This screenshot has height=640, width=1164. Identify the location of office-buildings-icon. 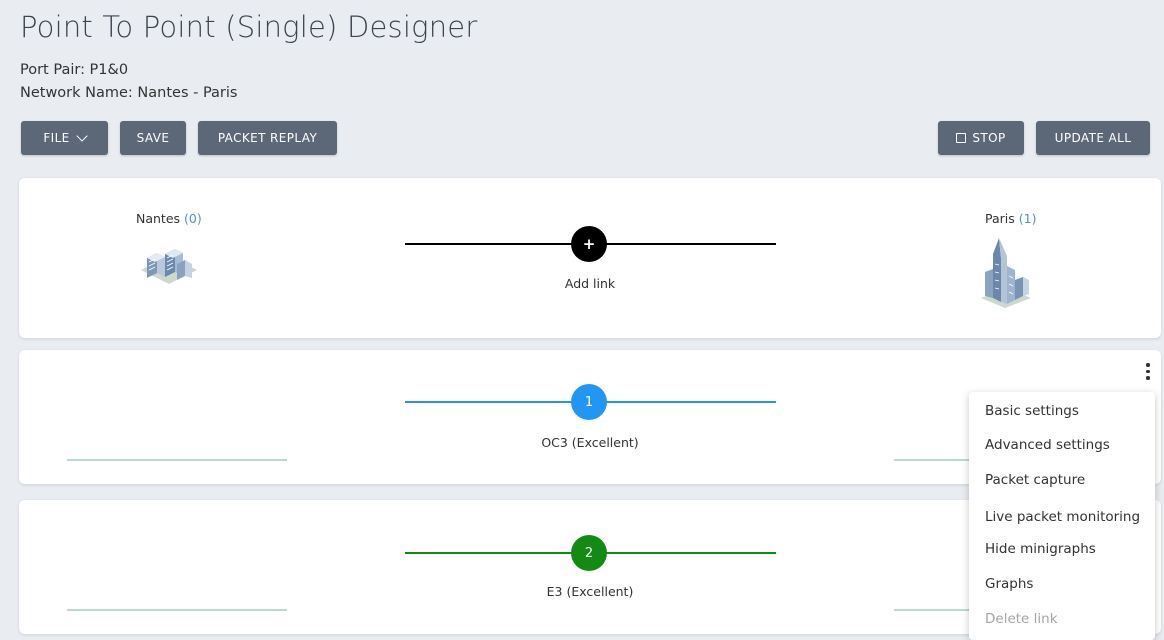
(169, 263).